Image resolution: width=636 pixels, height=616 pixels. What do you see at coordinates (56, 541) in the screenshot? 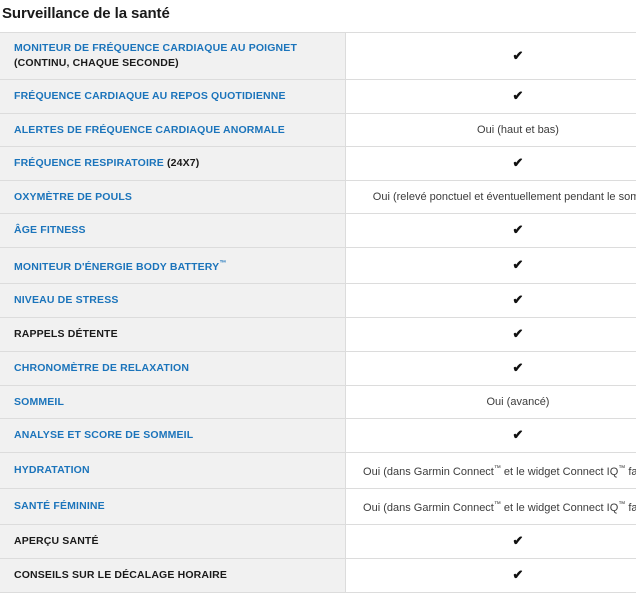
I see `feature-label-secondary: APERÇU SANTÉ` at bounding box center [56, 541].